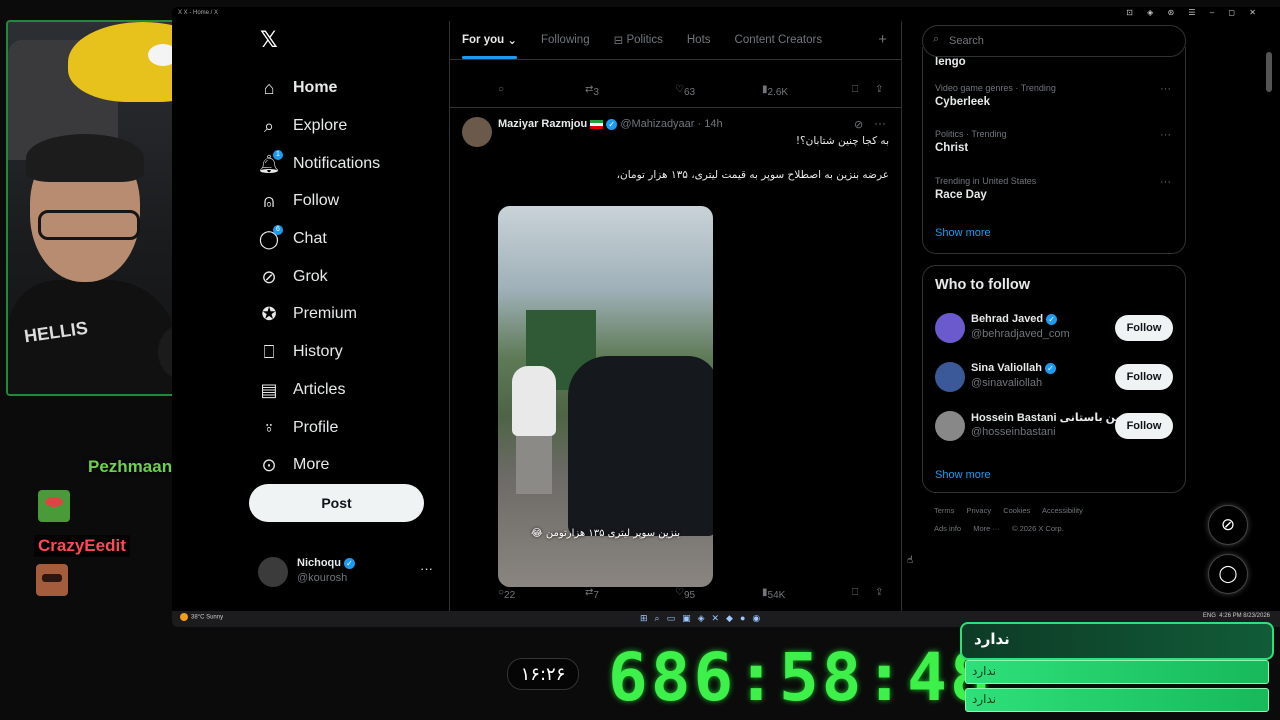 The height and width of the screenshot is (720, 1280). Describe the element at coordinates (1236, 616) in the screenshot. I see `system-tray: ENG 4:26 PM 8/23/2026` at that location.